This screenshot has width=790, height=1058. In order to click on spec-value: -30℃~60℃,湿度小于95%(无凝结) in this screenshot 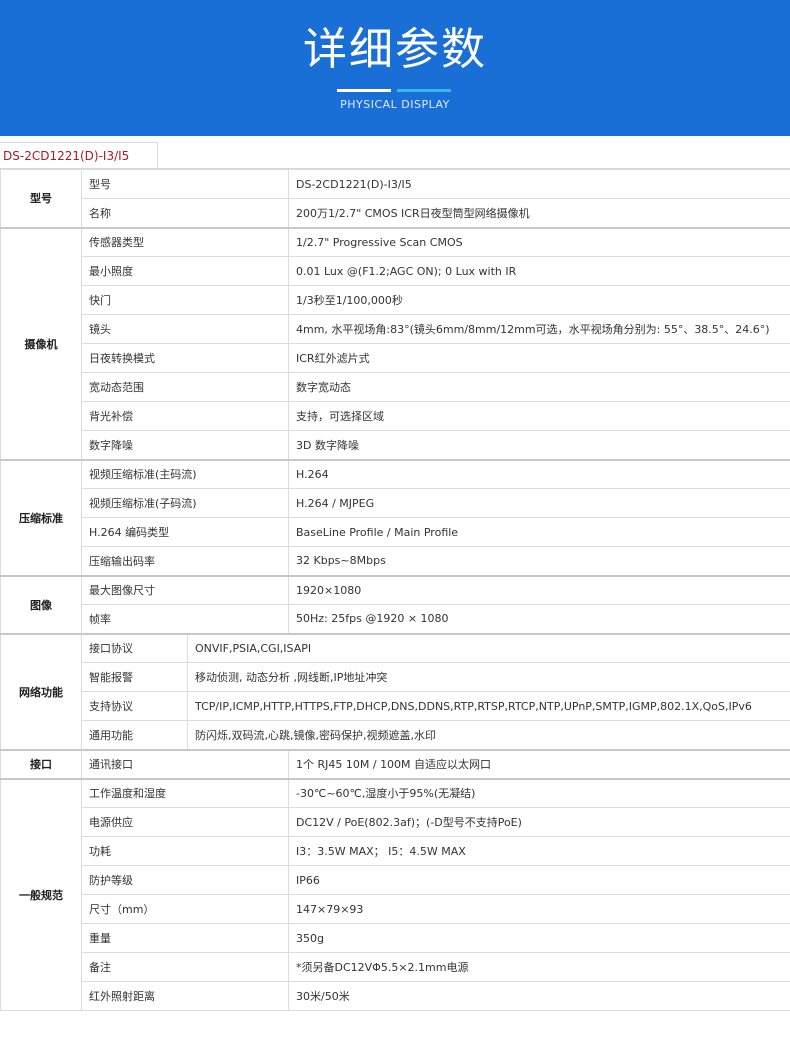, I will do `click(539, 792)`.